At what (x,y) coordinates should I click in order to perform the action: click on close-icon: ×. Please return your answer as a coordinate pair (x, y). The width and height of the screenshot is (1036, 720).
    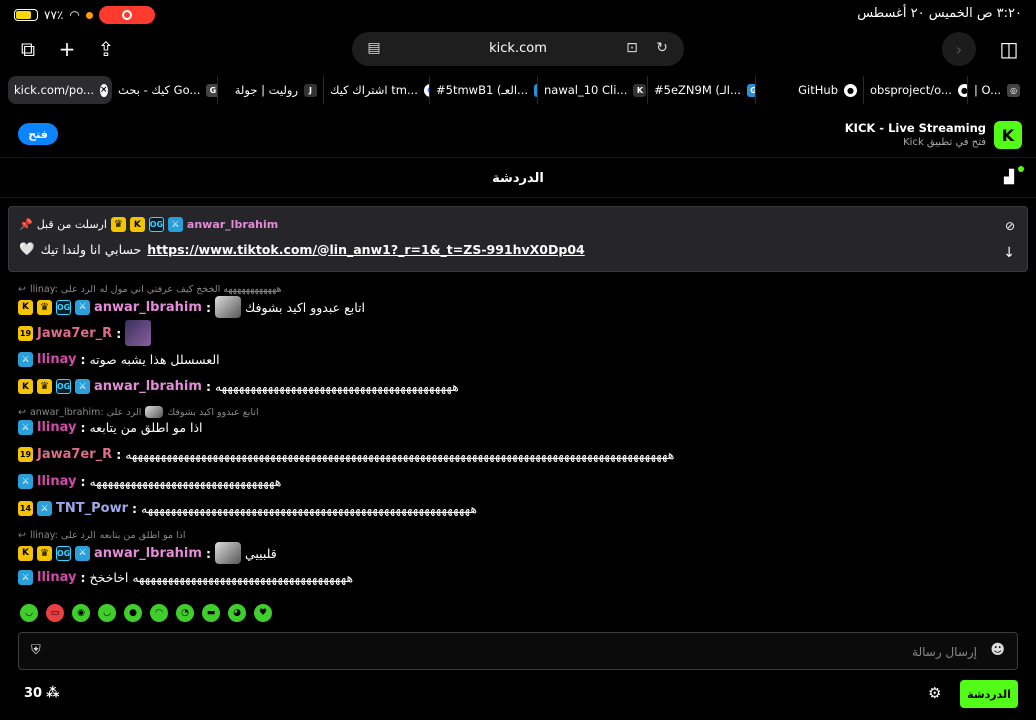
    Looking at the image, I should click on (104, 90).